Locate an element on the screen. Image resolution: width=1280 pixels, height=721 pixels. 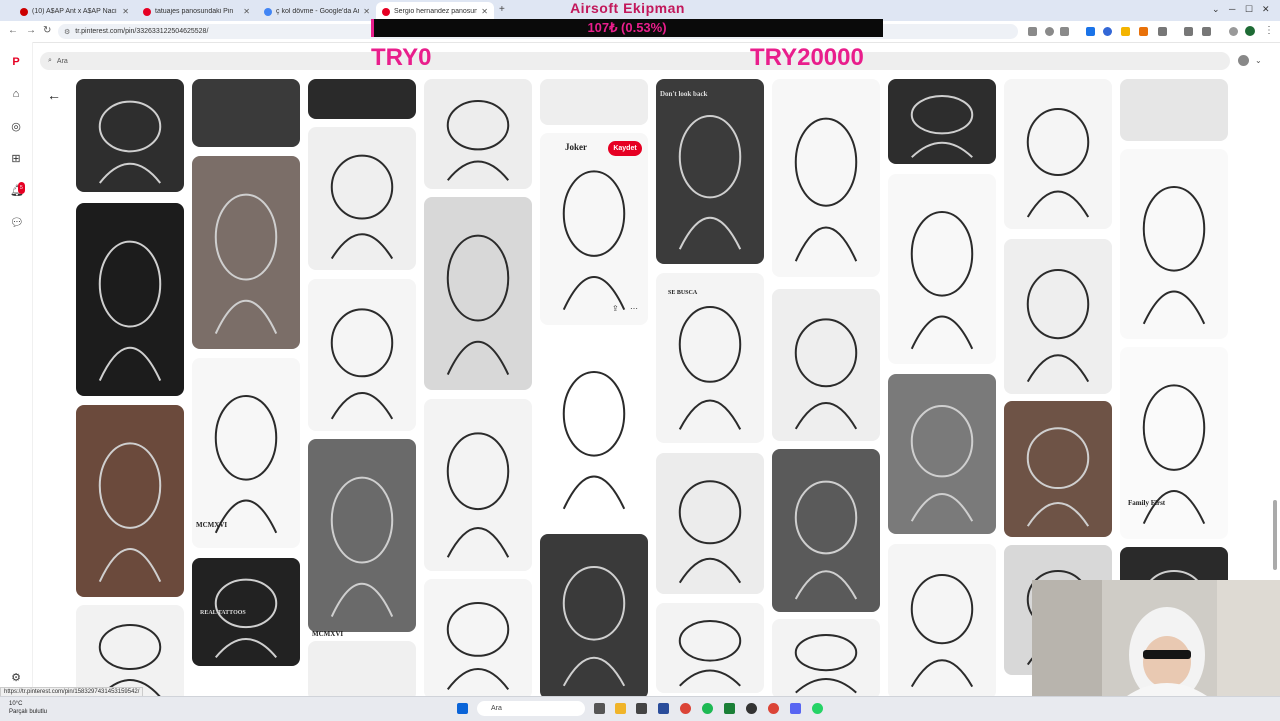
bookmark-star-icon is located at coordinates (1064, 31).